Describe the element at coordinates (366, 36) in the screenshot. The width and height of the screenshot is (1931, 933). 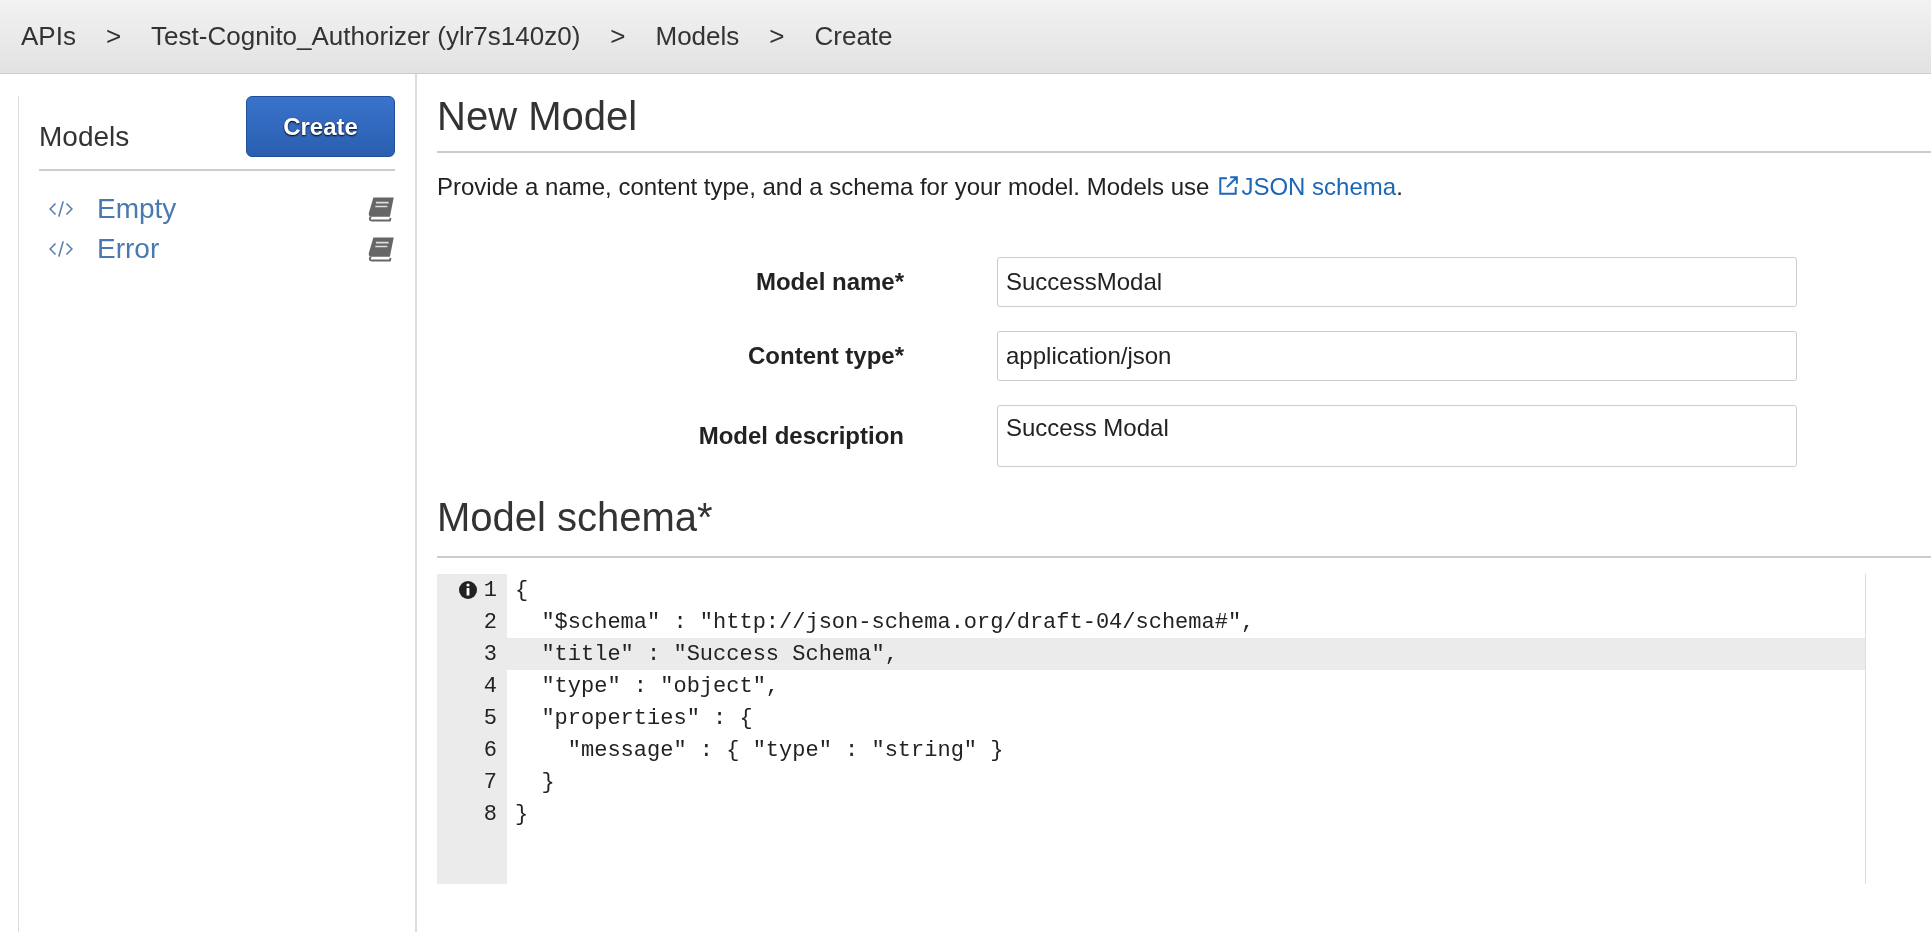
I see `breadcrumb-link: Test-Cognito_Authorizer (ylr7s140z0)` at that location.